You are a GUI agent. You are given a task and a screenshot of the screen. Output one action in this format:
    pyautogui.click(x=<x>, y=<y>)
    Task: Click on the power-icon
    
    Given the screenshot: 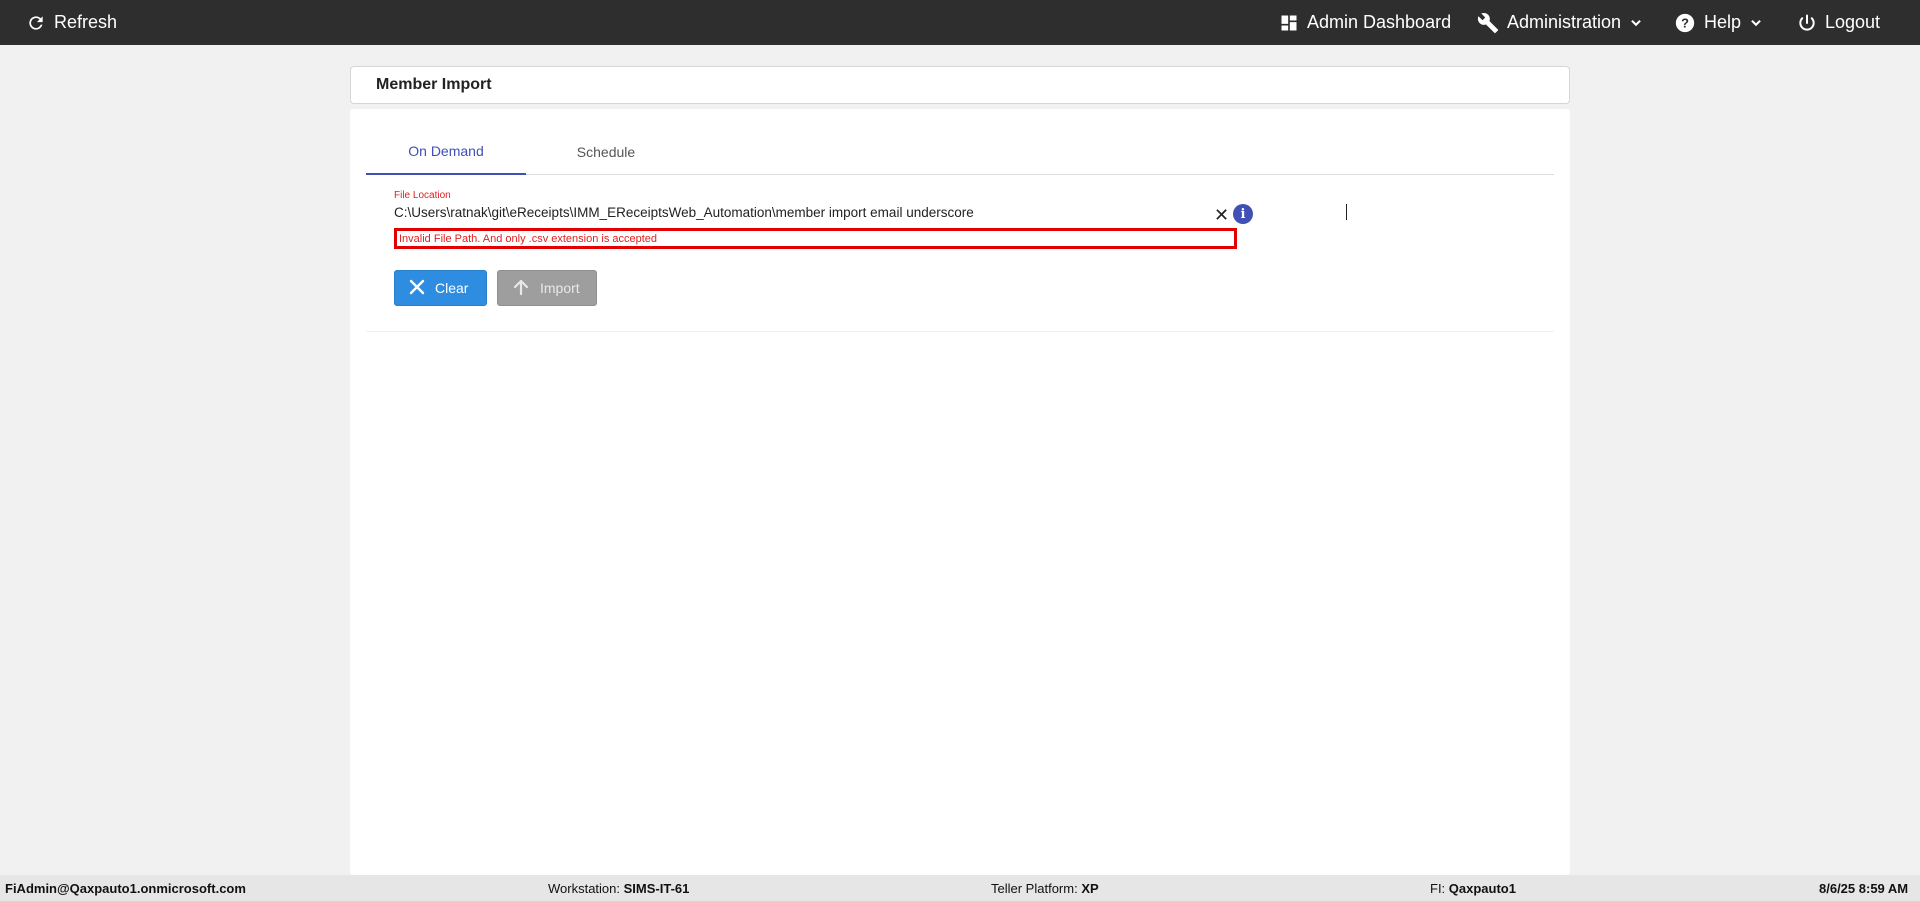 What is the action you would take?
    pyautogui.click(x=1807, y=23)
    